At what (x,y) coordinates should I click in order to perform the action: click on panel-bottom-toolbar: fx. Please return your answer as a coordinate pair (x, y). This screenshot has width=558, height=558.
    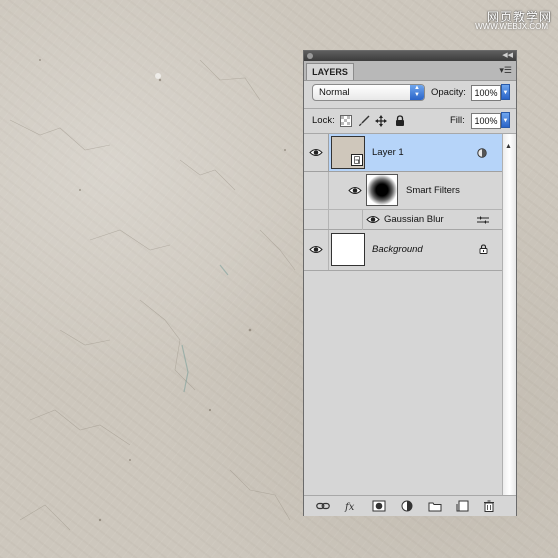
    Looking at the image, I should click on (410, 505).